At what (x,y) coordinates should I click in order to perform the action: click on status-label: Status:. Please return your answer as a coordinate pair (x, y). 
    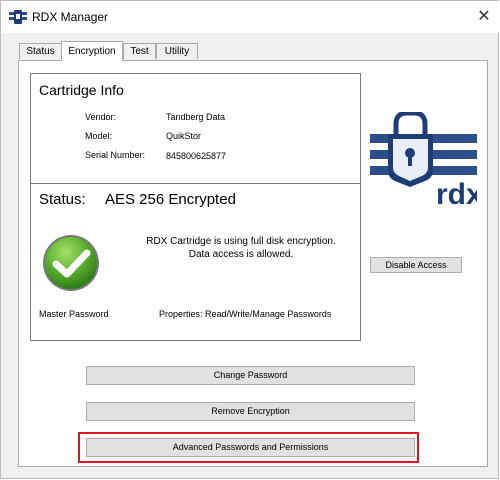
    Looking at the image, I should click on (62, 199).